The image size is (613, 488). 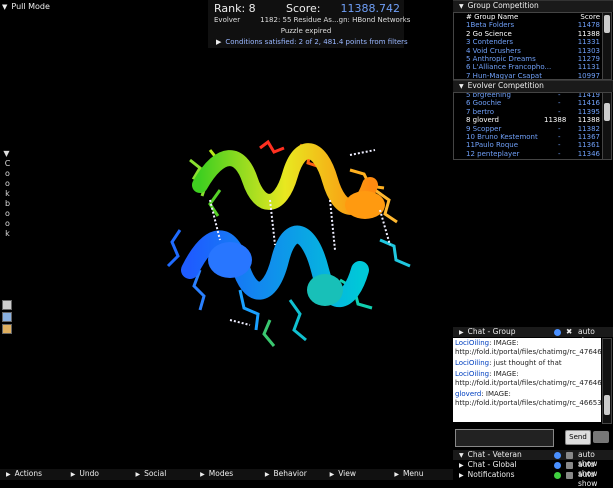 What do you see at coordinates (493, 153) in the screenshot?
I see `player-name: 12 penteplayer` at bounding box center [493, 153].